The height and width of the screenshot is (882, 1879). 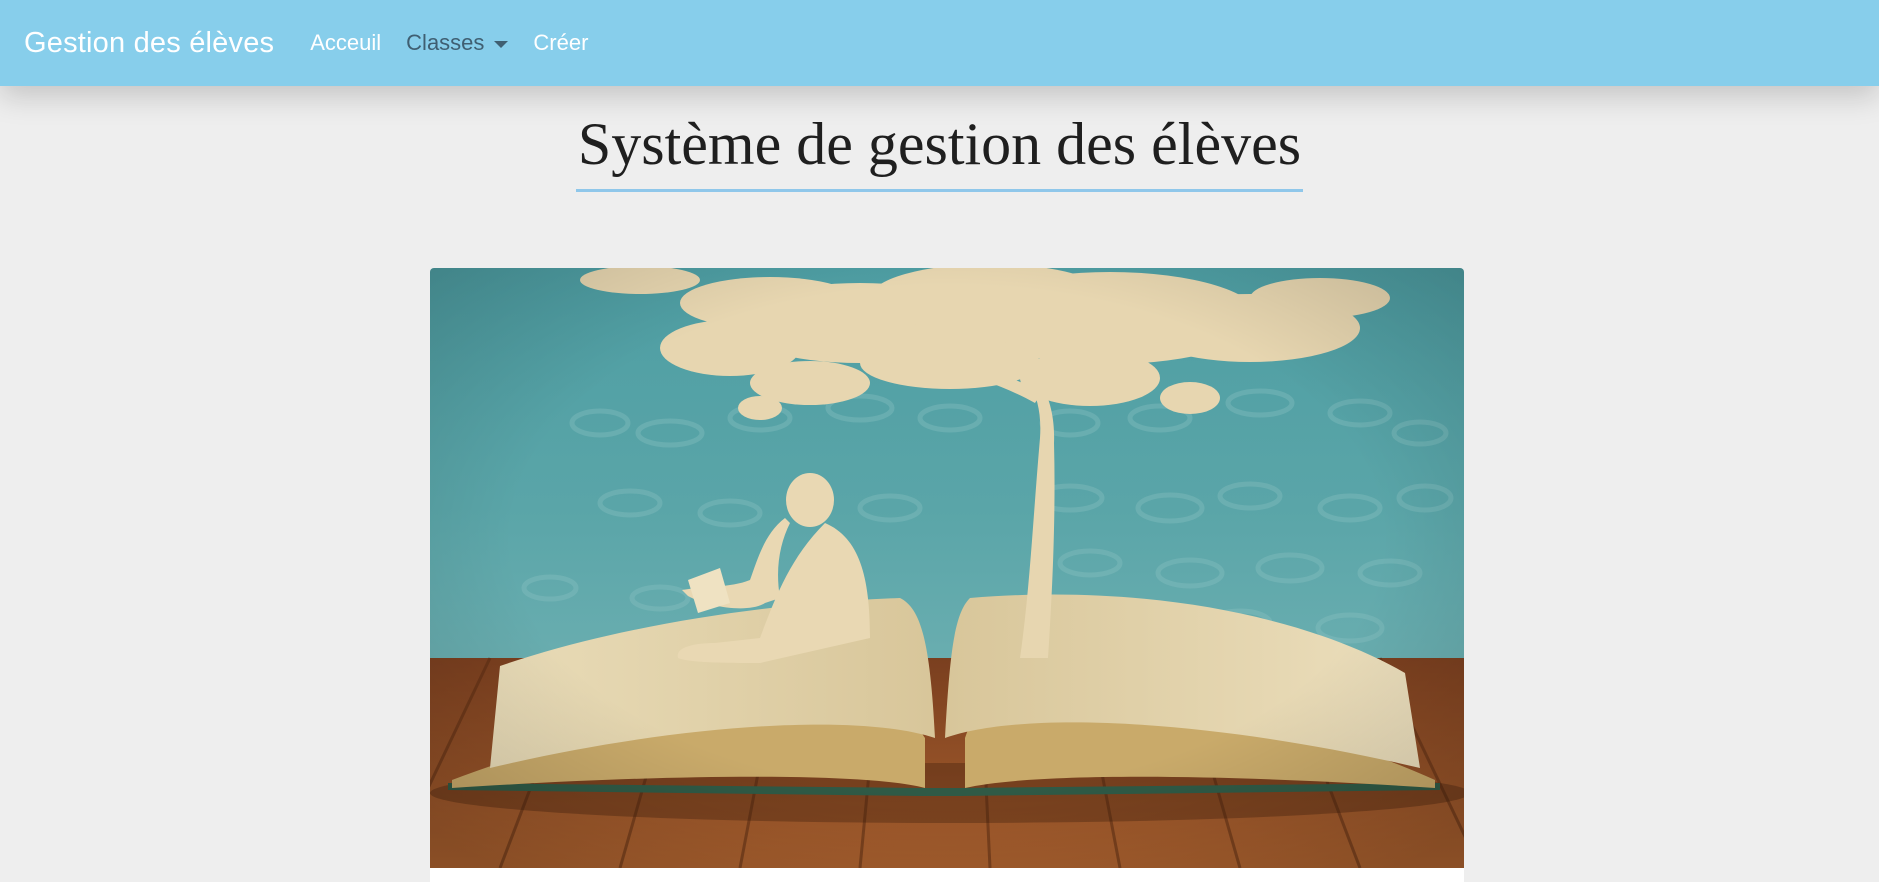 I want to click on page-title: Système de gestion des élèves, so click(x=939, y=151).